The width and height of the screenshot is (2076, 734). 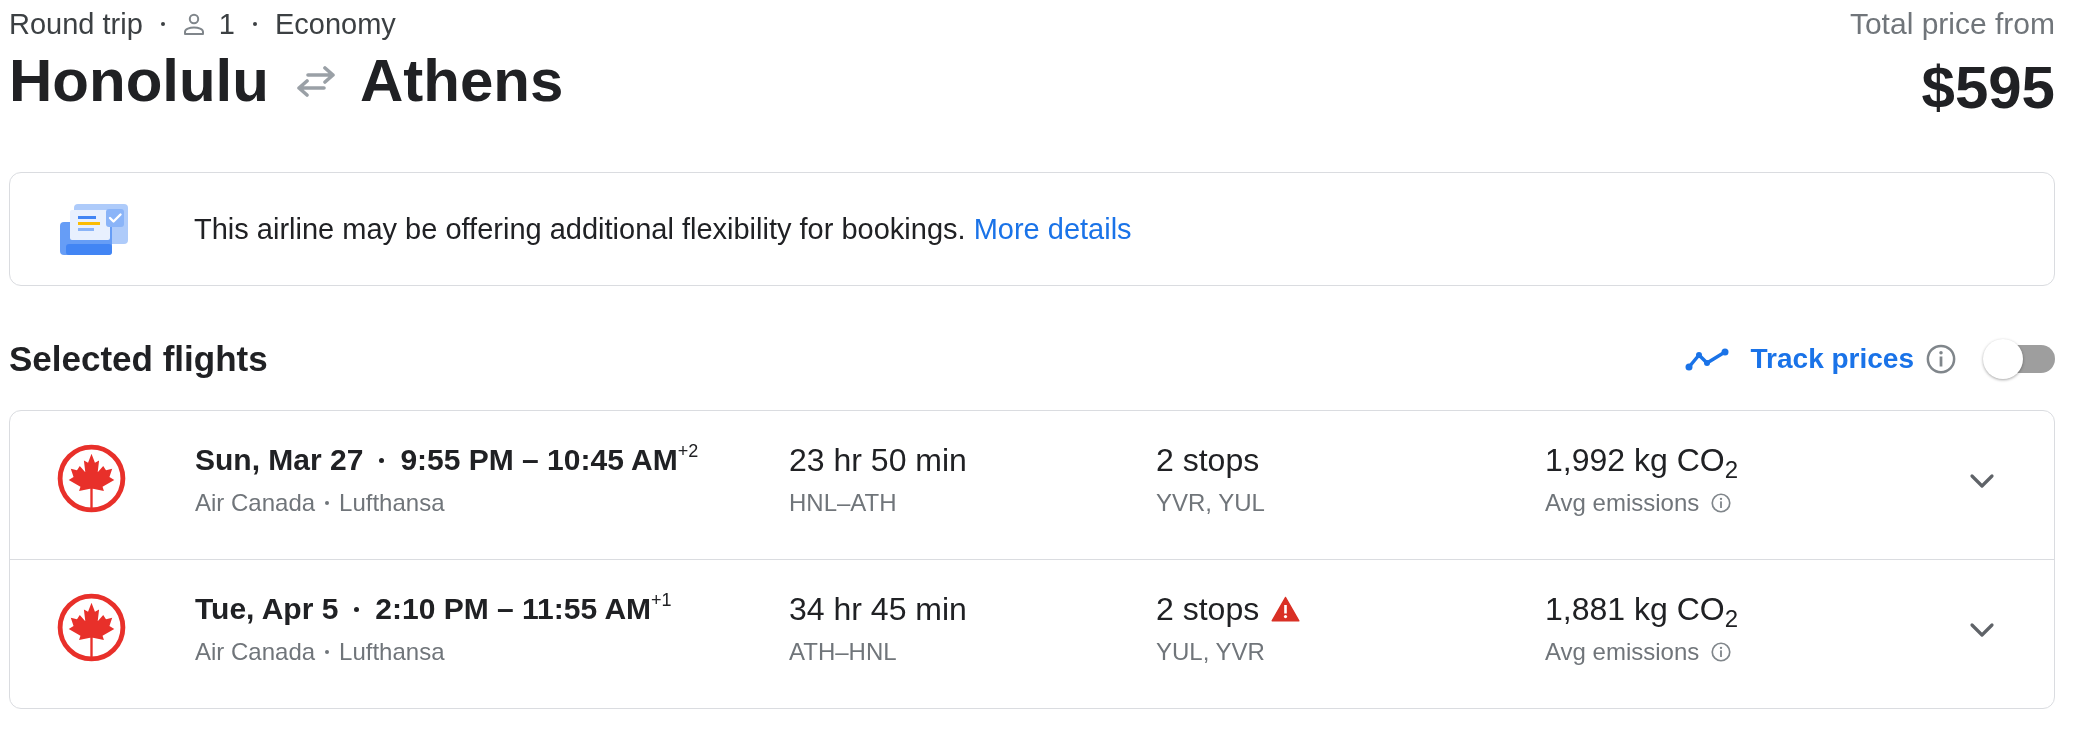 What do you see at coordinates (878, 609) in the screenshot?
I see `flight-duration: 34 hr 45 min` at bounding box center [878, 609].